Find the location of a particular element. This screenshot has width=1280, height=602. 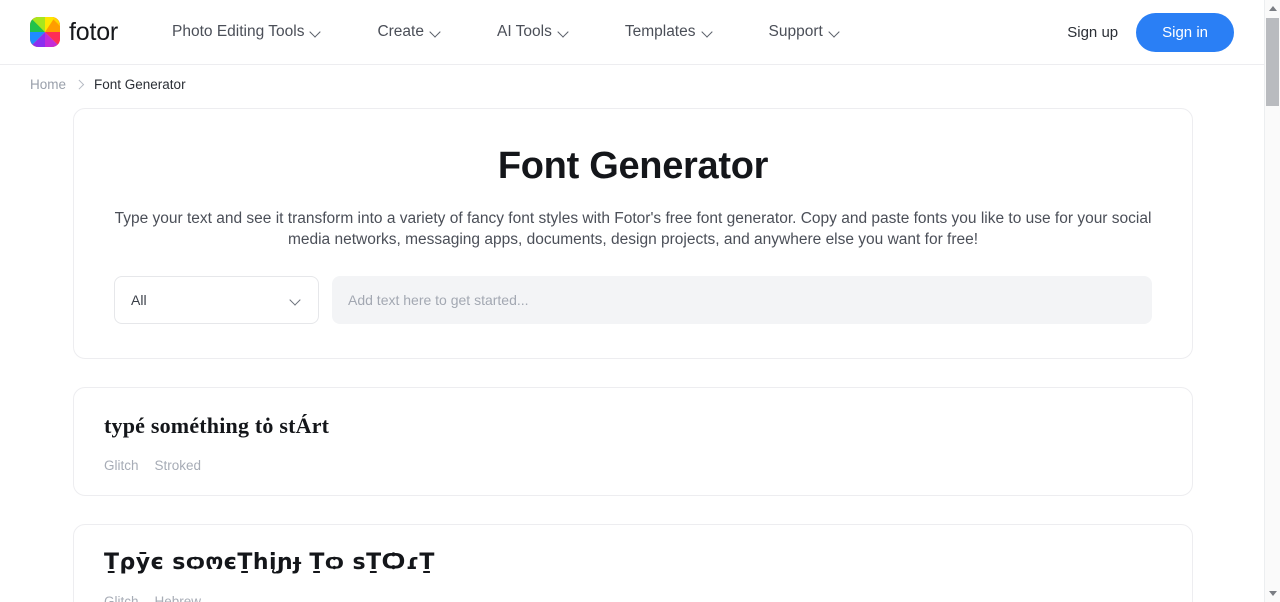

nav-label: Create is located at coordinates (400, 31).